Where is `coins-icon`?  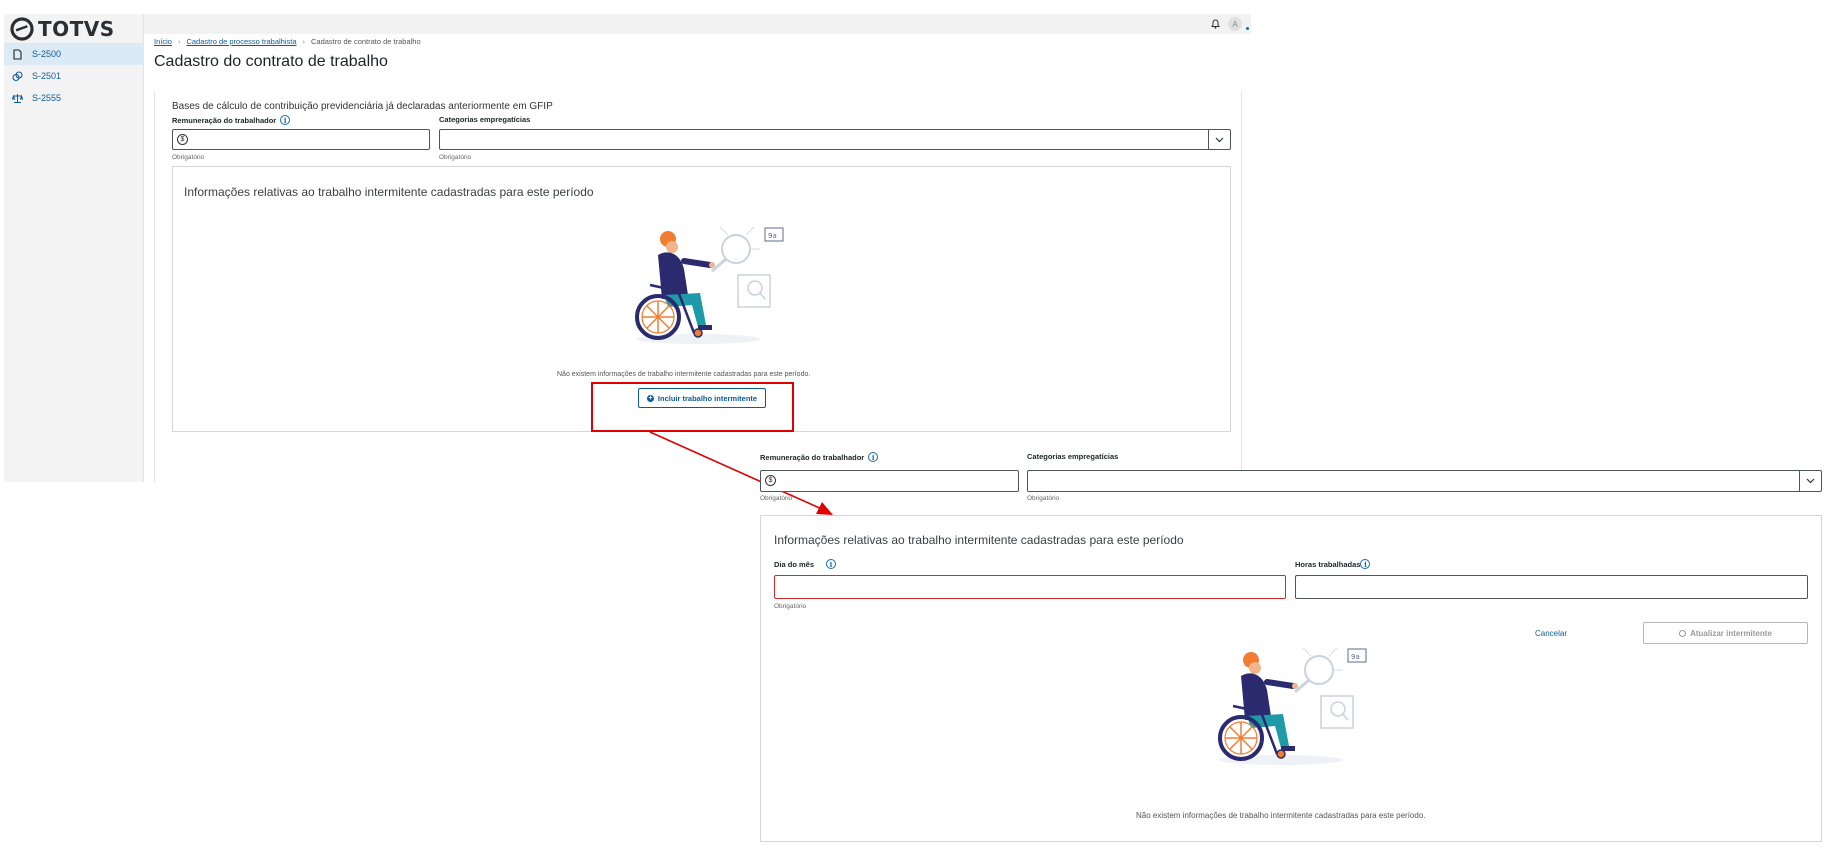 coins-icon is located at coordinates (17, 75).